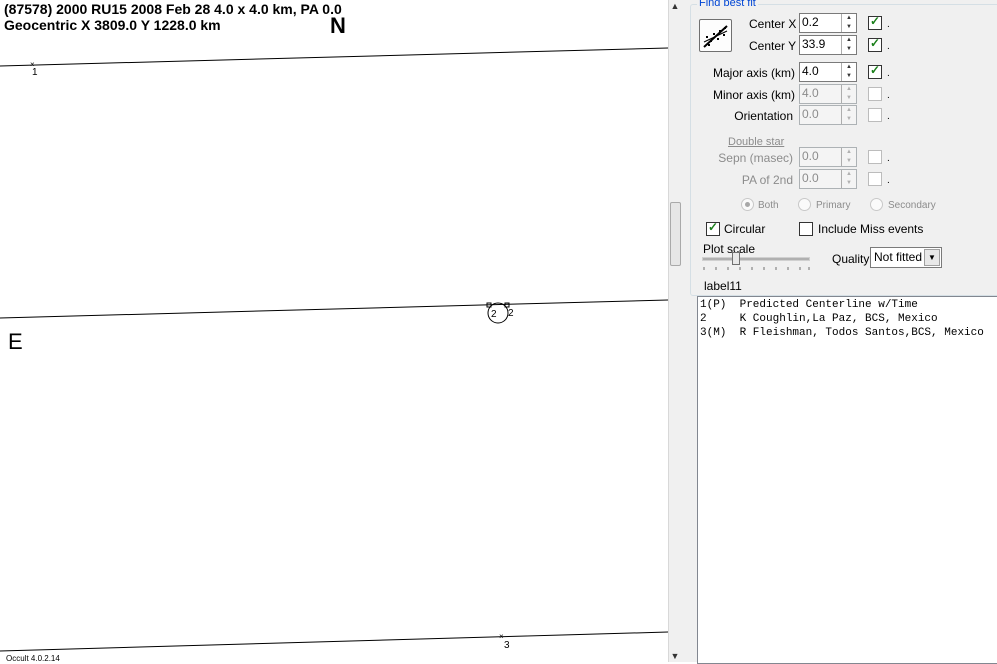 The image size is (997, 664). I want to click on splitter, so click(685, 331).